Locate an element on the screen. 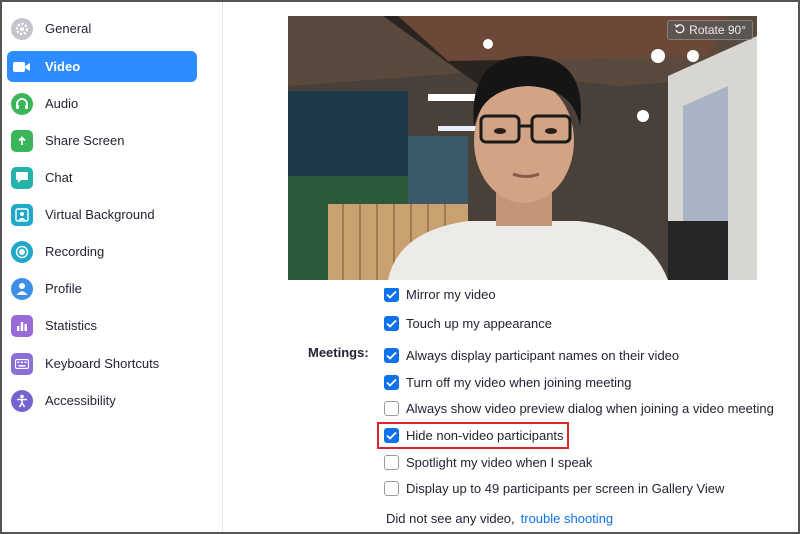 The height and width of the screenshot is (534, 800). sidebar-item-label: Keyboard Shortcuts is located at coordinates (102, 363).